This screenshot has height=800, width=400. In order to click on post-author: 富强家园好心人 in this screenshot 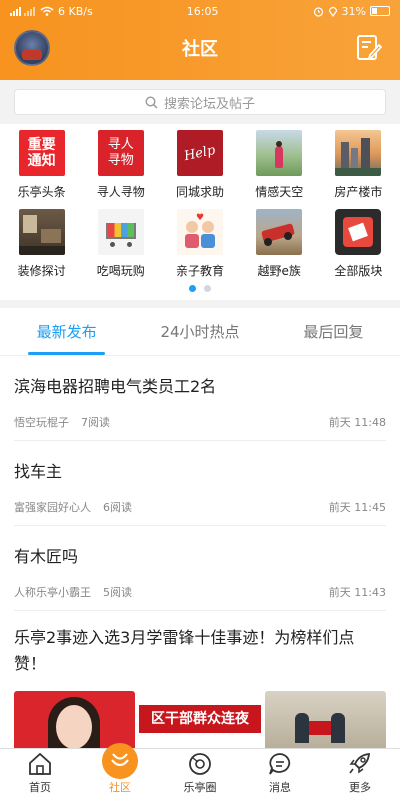, I will do `click(52, 507)`.